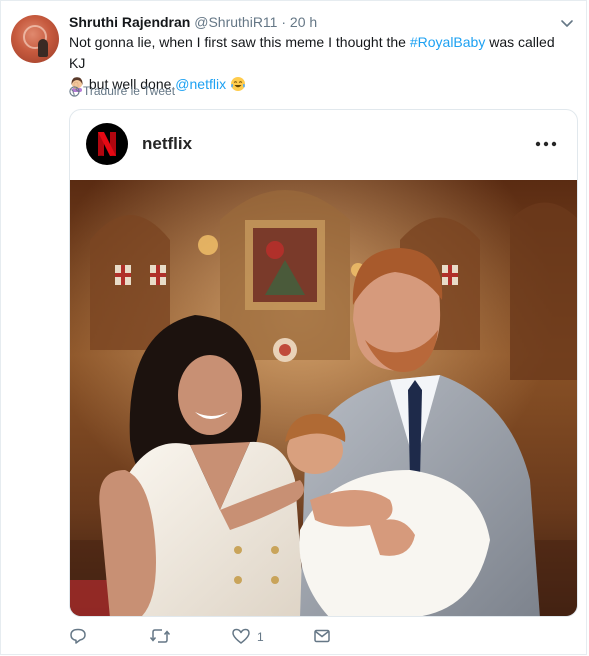 Image resolution: width=589 pixels, height=656 pixels. I want to click on avatar, so click(35, 39).